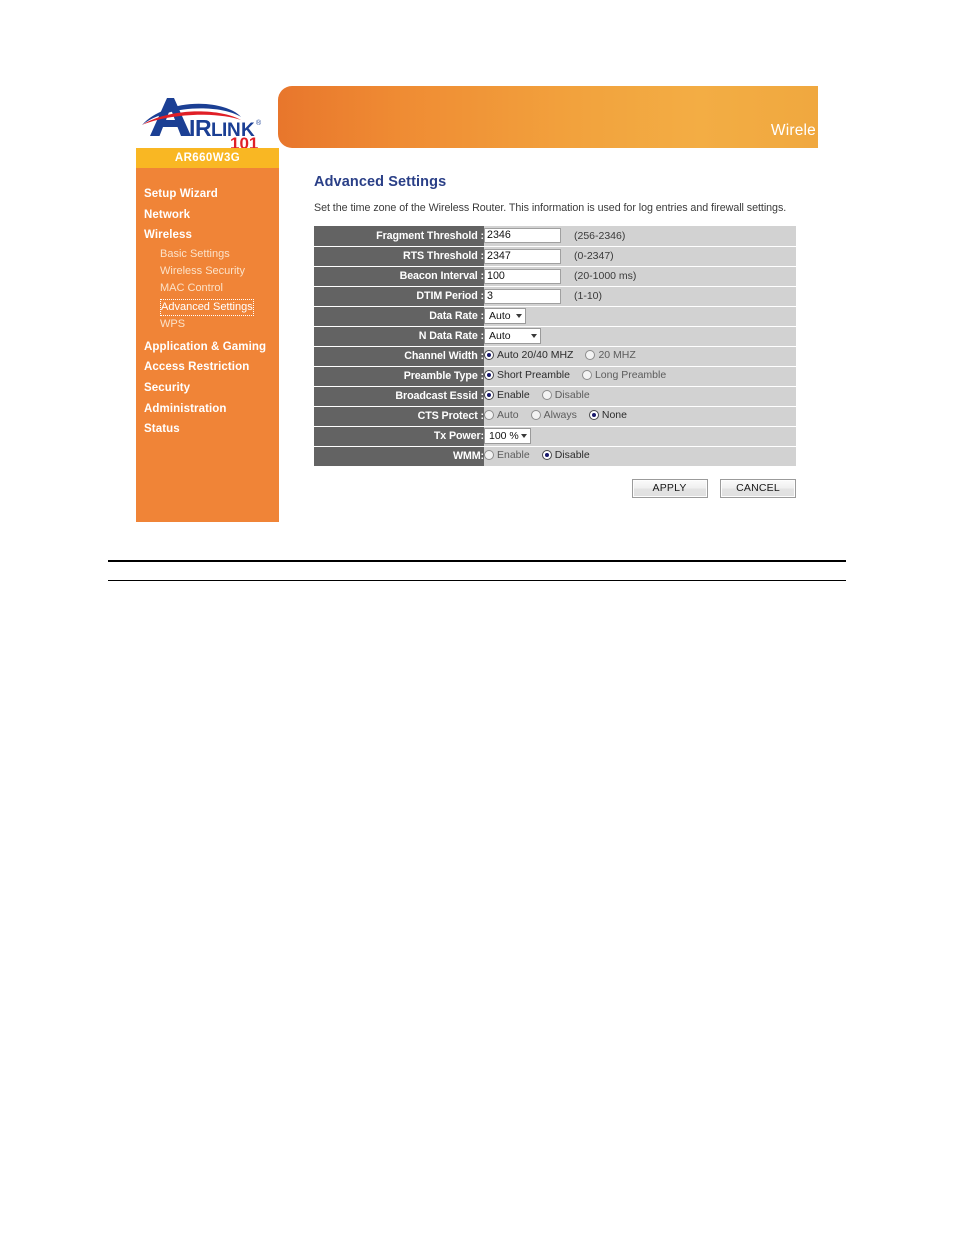  I want to click on sidebar-item-advanced-settings-wrap: Advanced Settings, so click(207, 306).